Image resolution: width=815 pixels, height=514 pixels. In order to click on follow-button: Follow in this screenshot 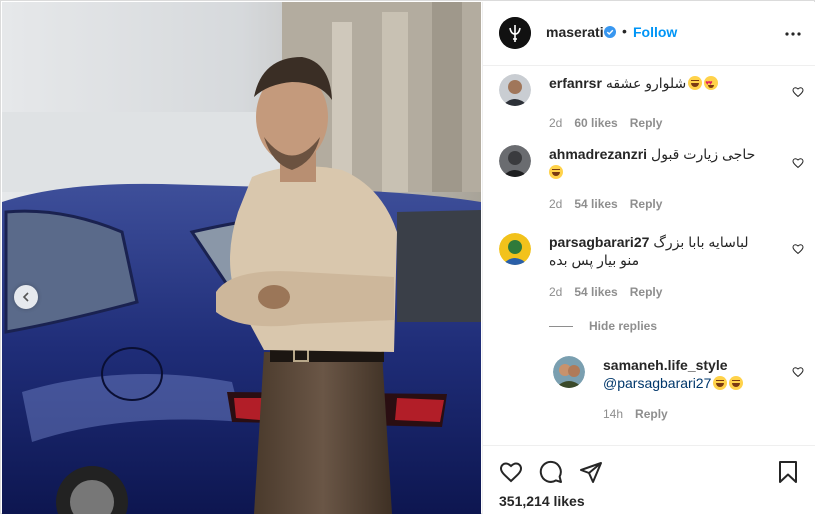, I will do `click(655, 32)`.